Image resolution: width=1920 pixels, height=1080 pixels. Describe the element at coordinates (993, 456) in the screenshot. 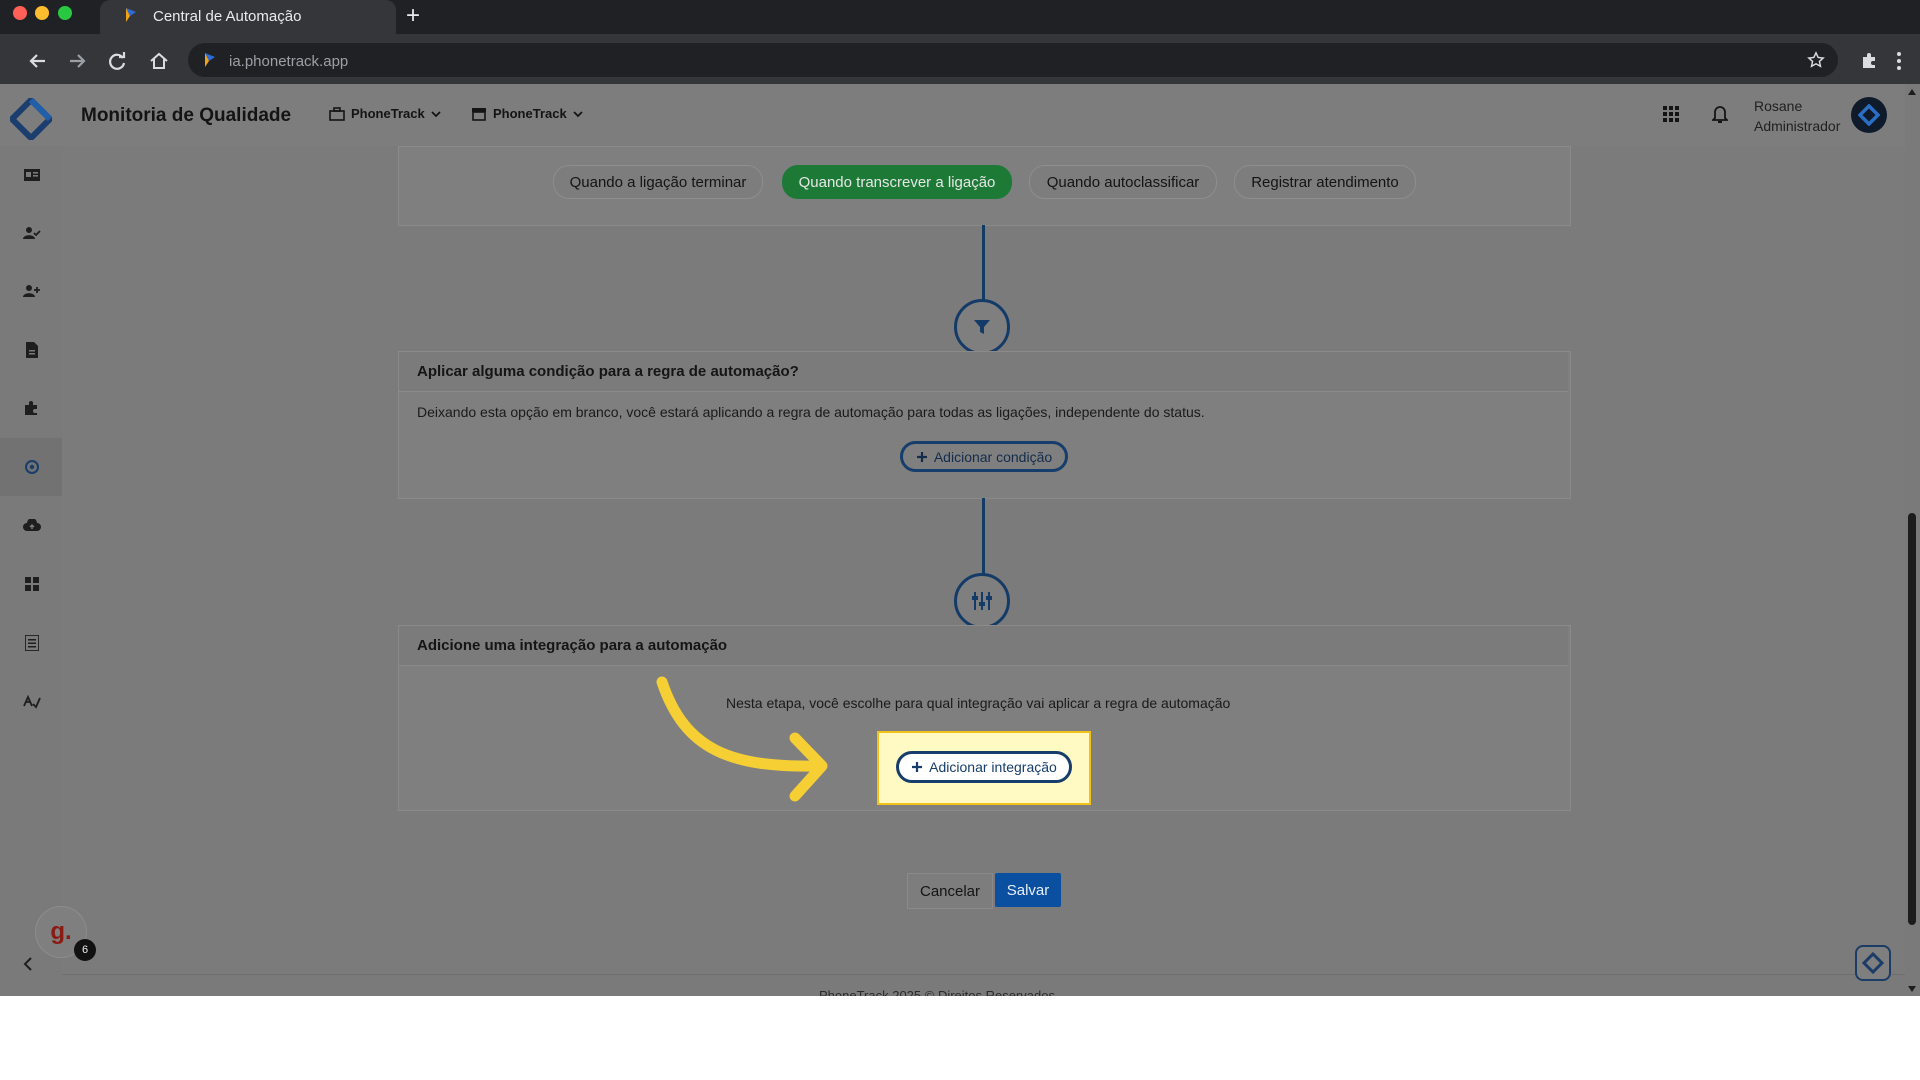

I see `add-condition-label: Adicionar condição` at that location.